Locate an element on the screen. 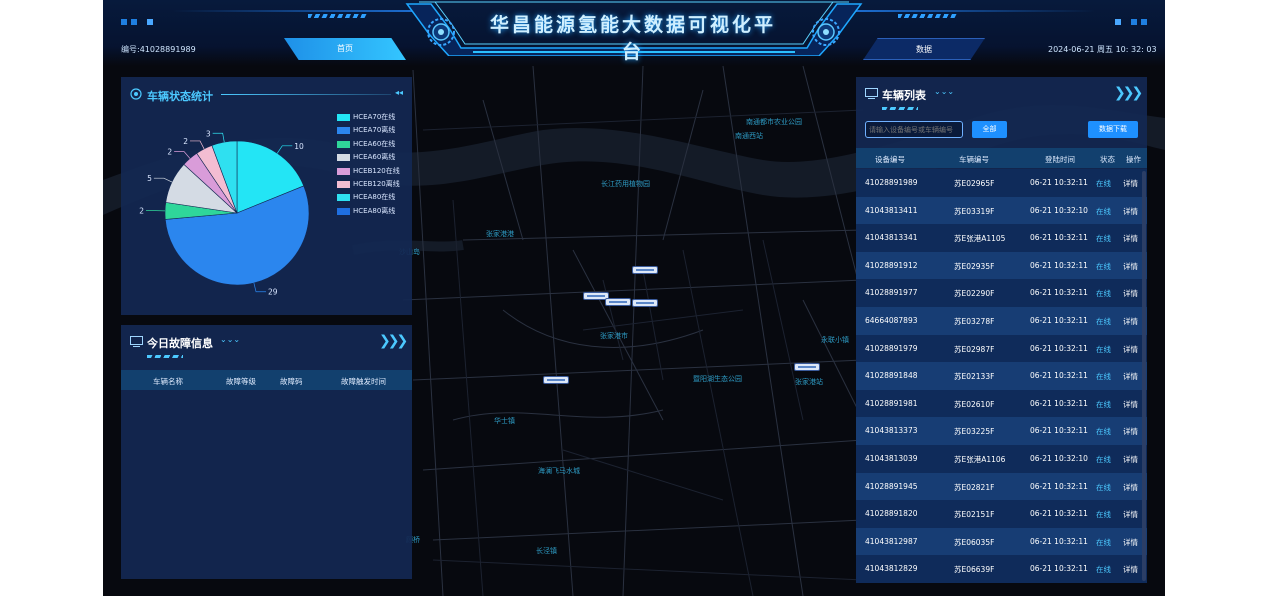  legend-item: HCEA80离线 is located at coordinates (368, 211).